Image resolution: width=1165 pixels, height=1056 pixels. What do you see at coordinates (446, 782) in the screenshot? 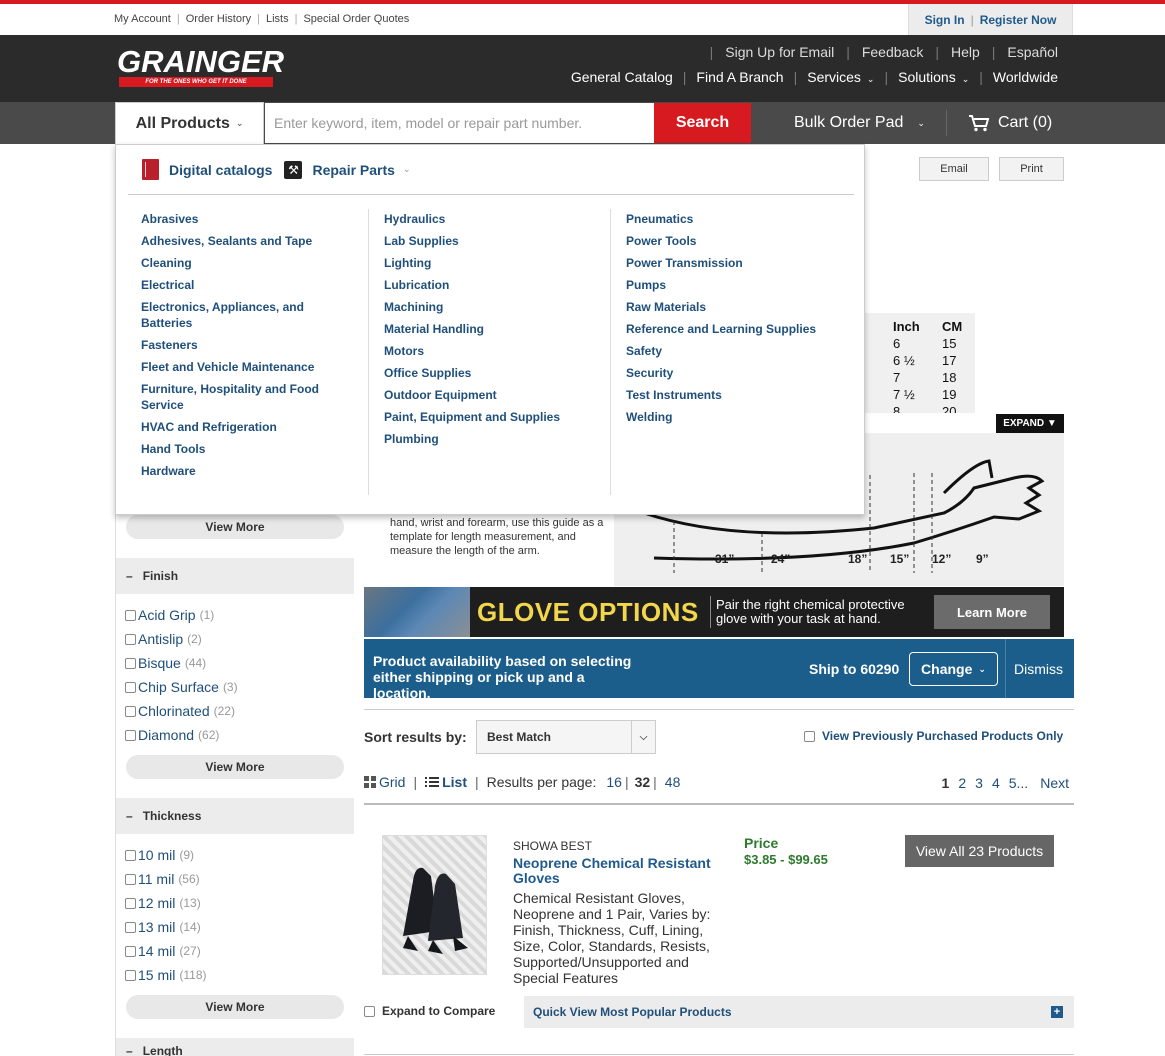
I see `list-view-button: List` at bounding box center [446, 782].